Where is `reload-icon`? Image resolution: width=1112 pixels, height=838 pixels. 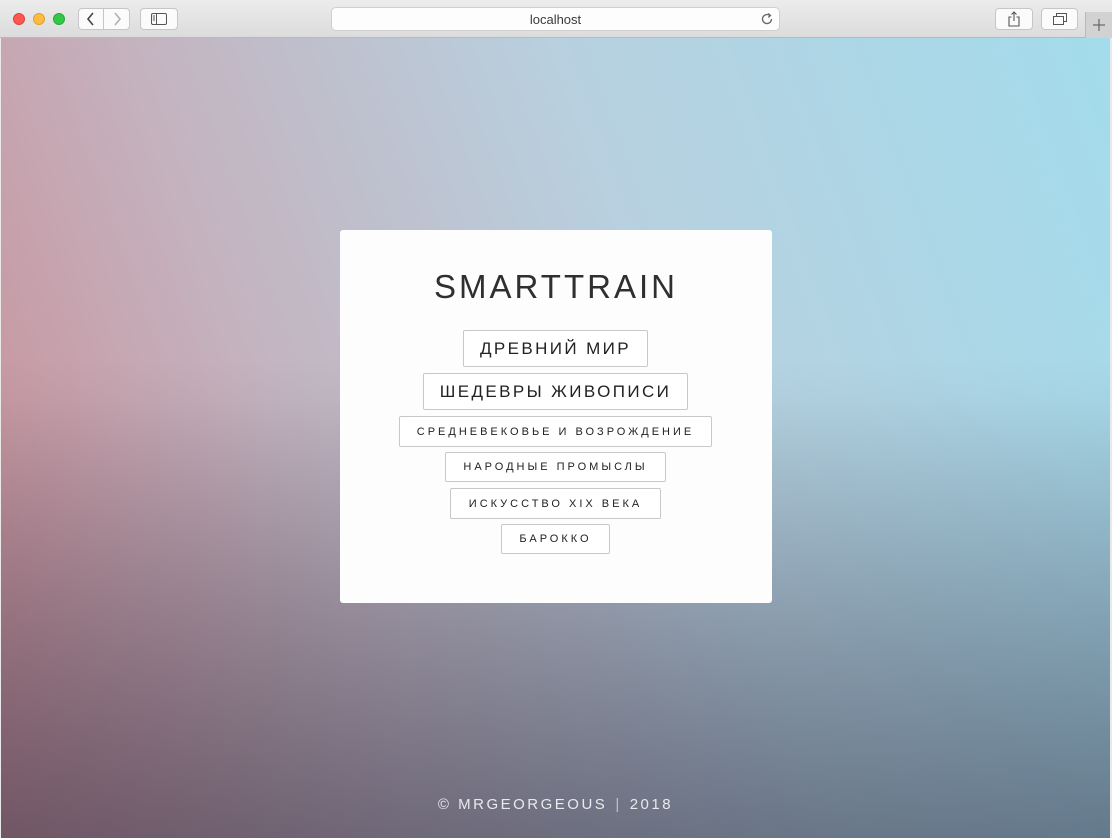
reload-icon is located at coordinates (767, 19).